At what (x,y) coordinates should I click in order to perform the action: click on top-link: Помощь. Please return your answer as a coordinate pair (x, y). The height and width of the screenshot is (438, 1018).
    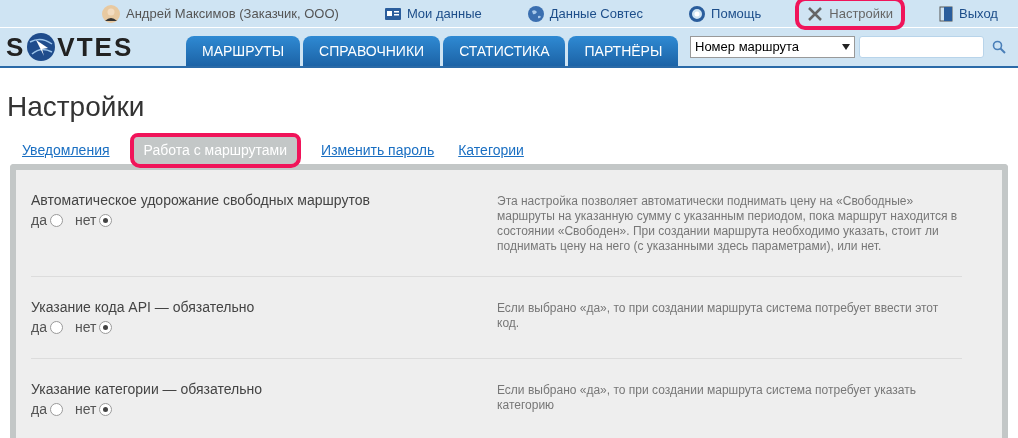
    Looking at the image, I should click on (725, 13).